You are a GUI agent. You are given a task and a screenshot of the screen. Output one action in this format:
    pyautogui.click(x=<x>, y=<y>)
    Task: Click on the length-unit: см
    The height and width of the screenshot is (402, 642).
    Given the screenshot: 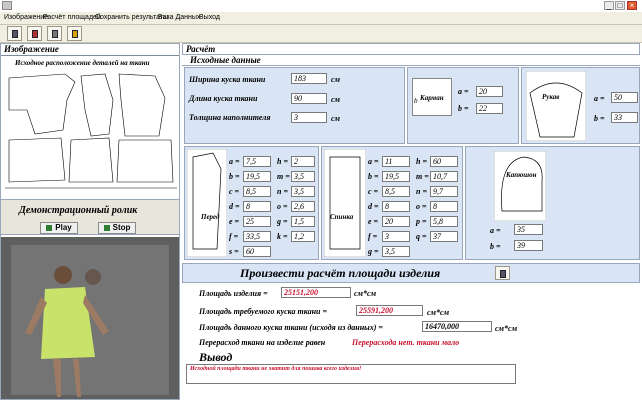 What is the action you would take?
    pyautogui.click(x=336, y=99)
    